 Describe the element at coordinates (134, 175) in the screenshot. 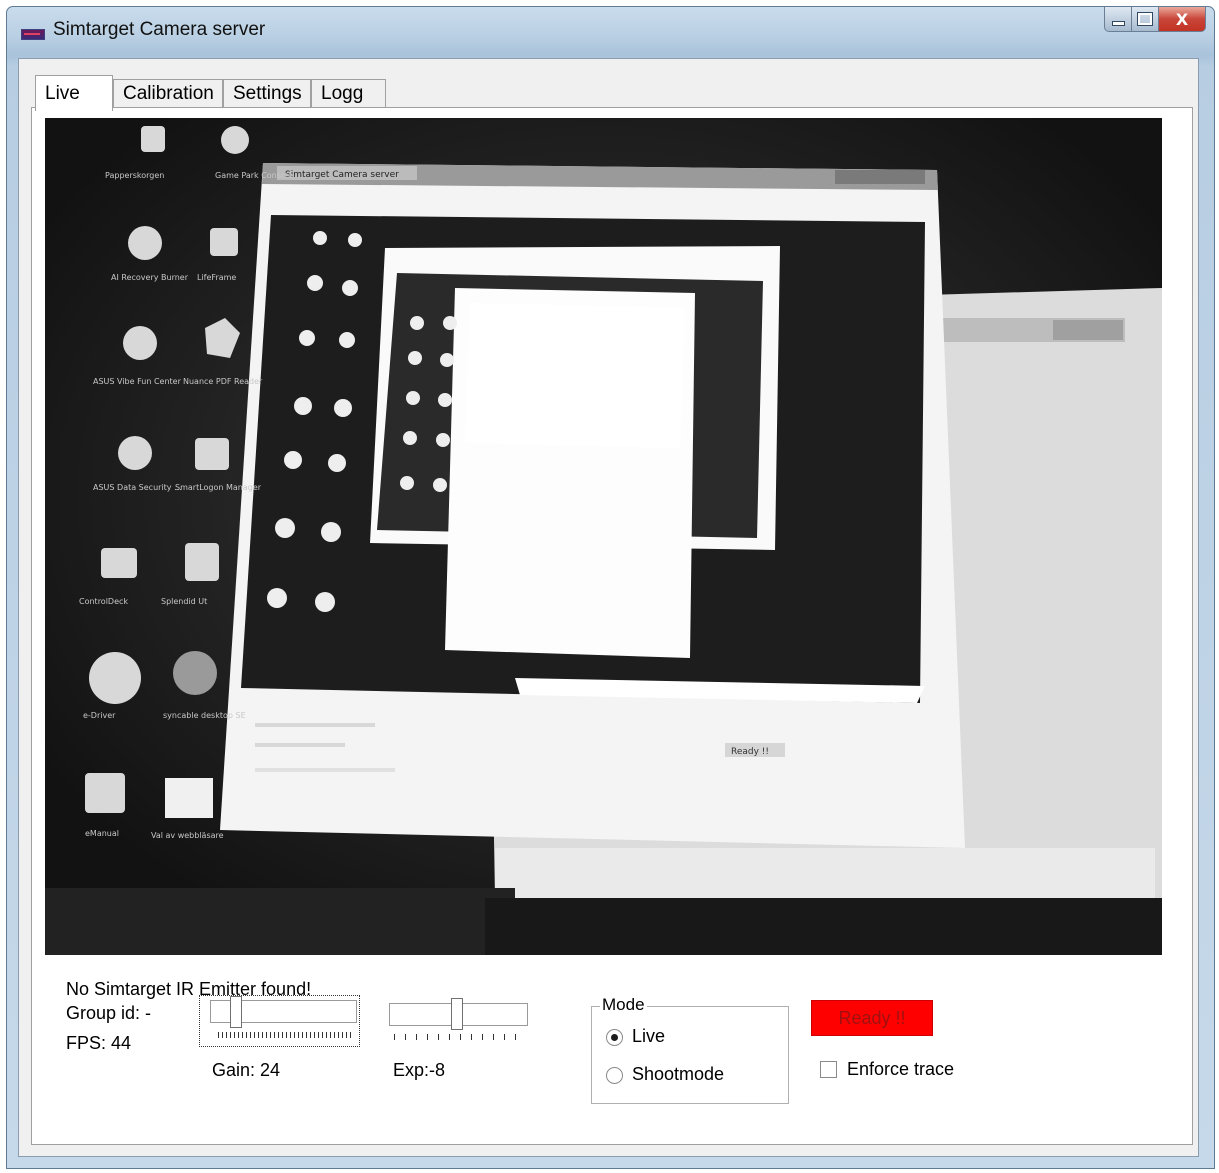

I see `desktop-icon-label: Papperskorgen` at that location.